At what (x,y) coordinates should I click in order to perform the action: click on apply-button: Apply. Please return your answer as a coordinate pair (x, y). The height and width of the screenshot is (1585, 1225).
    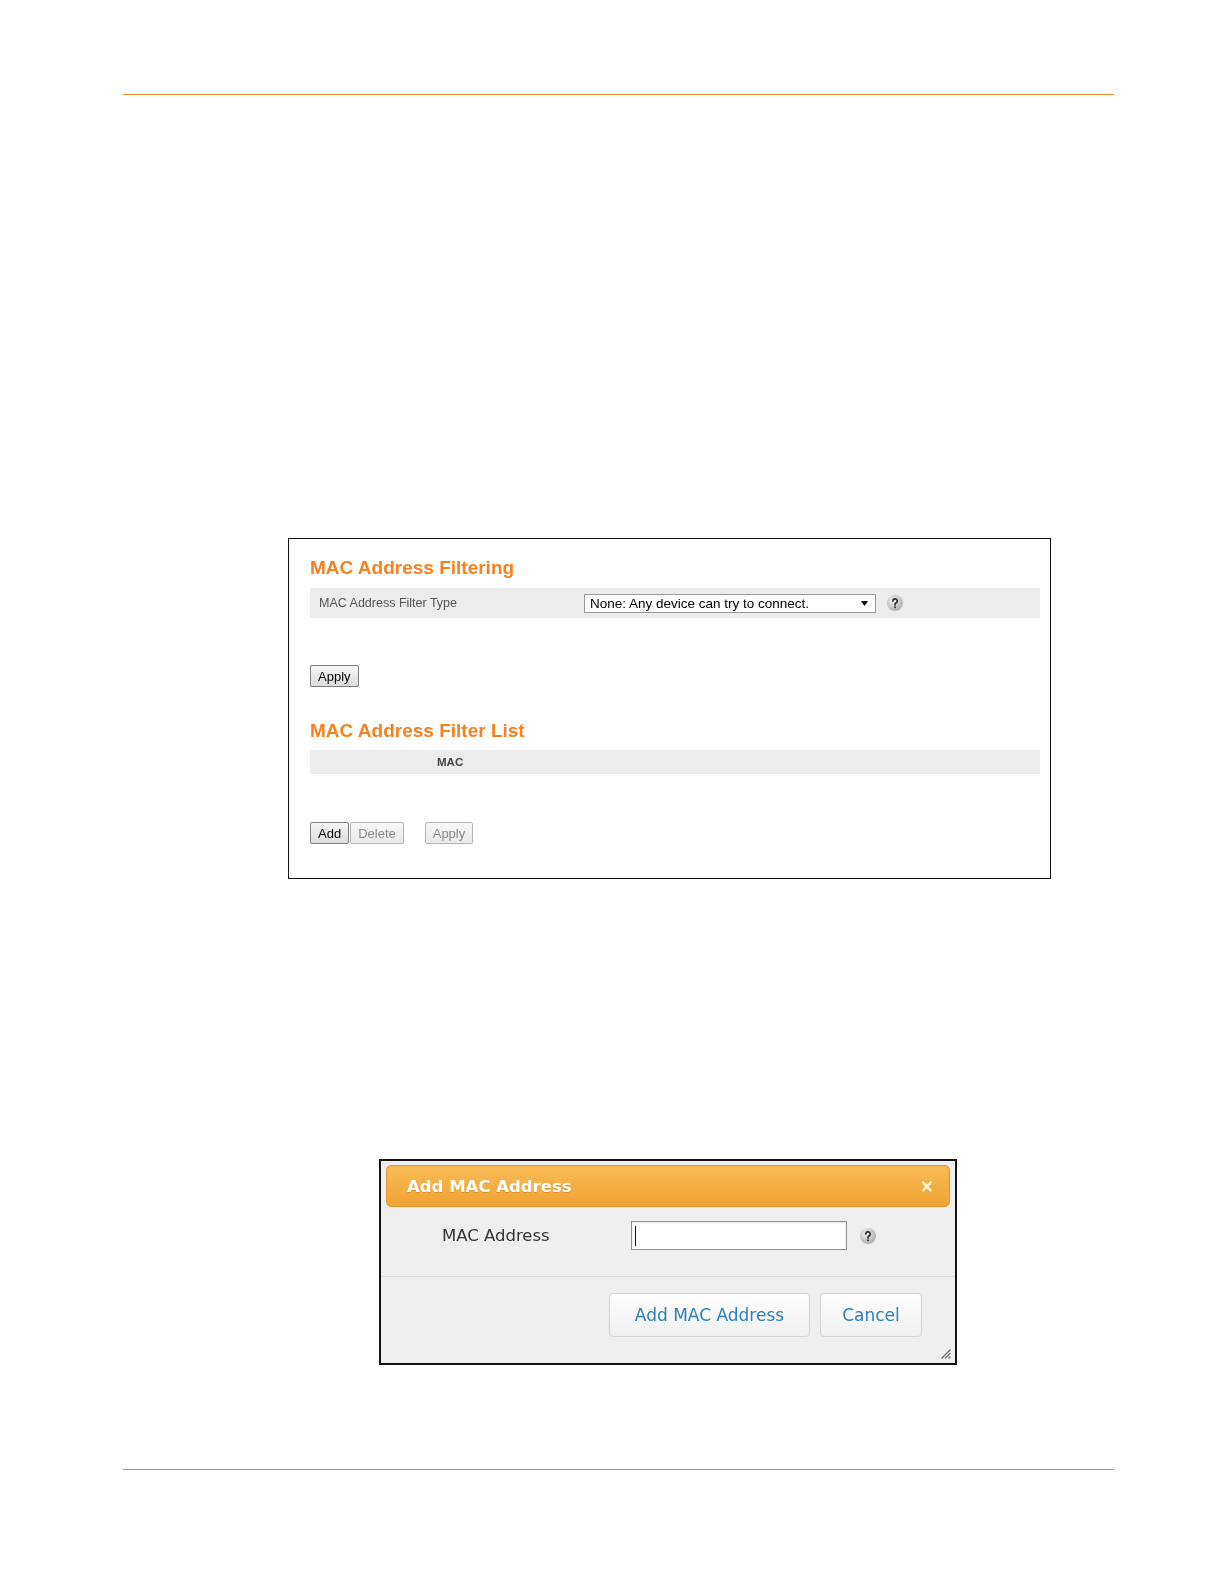
    Looking at the image, I should click on (334, 676).